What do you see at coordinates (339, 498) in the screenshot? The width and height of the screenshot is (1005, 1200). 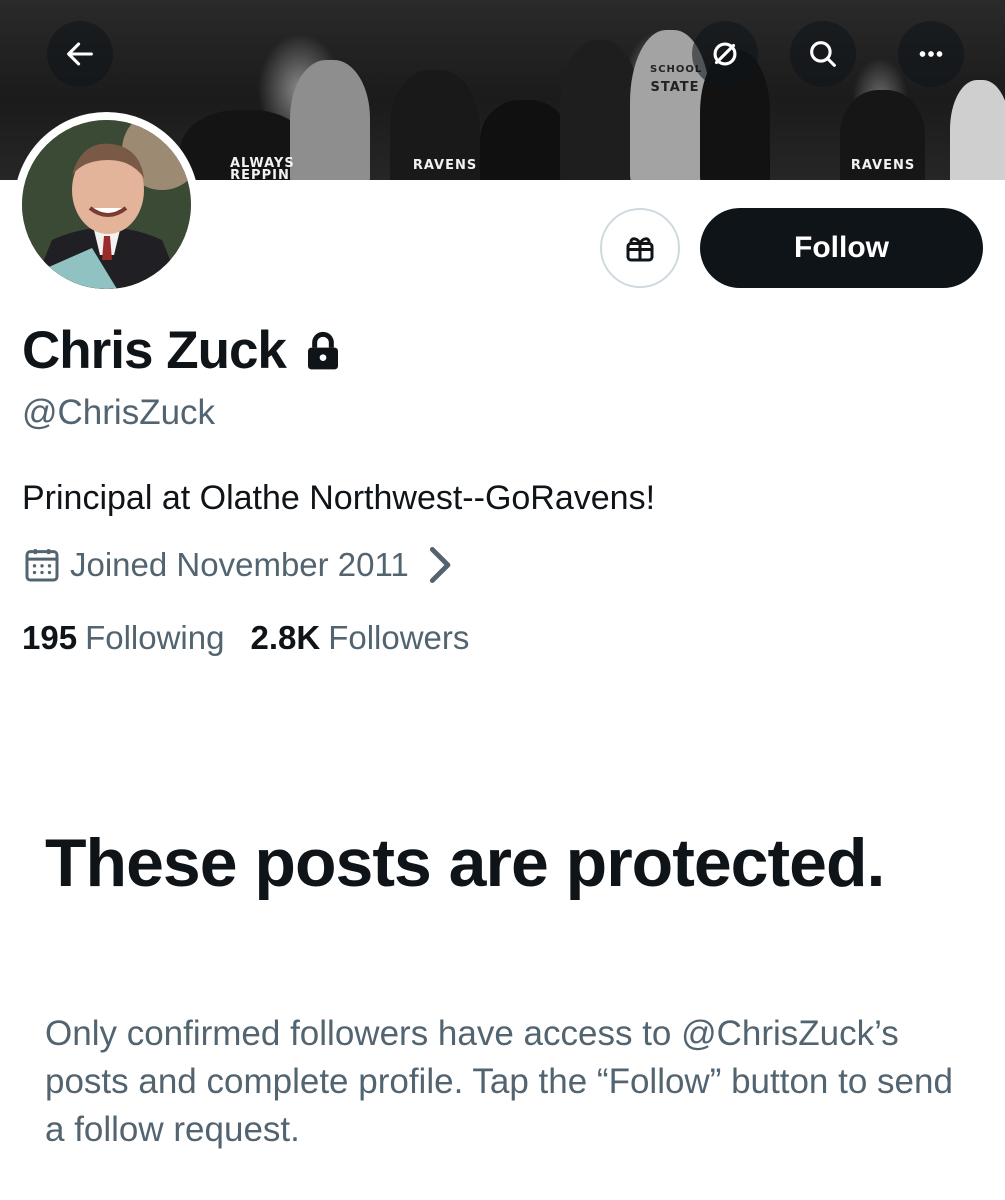 I see `profile-bio: Principal at Olathe Northwest--GoRavens!` at bounding box center [339, 498].